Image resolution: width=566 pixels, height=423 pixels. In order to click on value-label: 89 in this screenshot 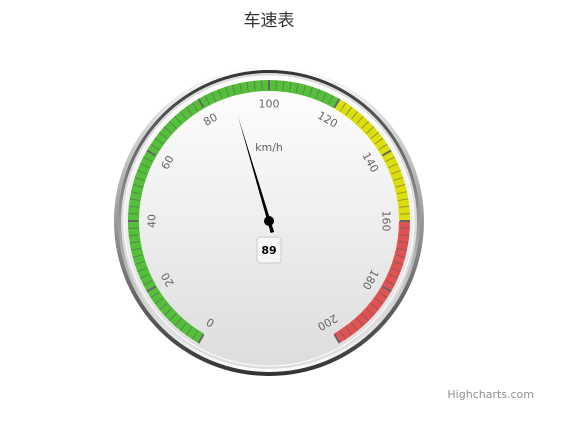, I will do `click(268, 250)`.